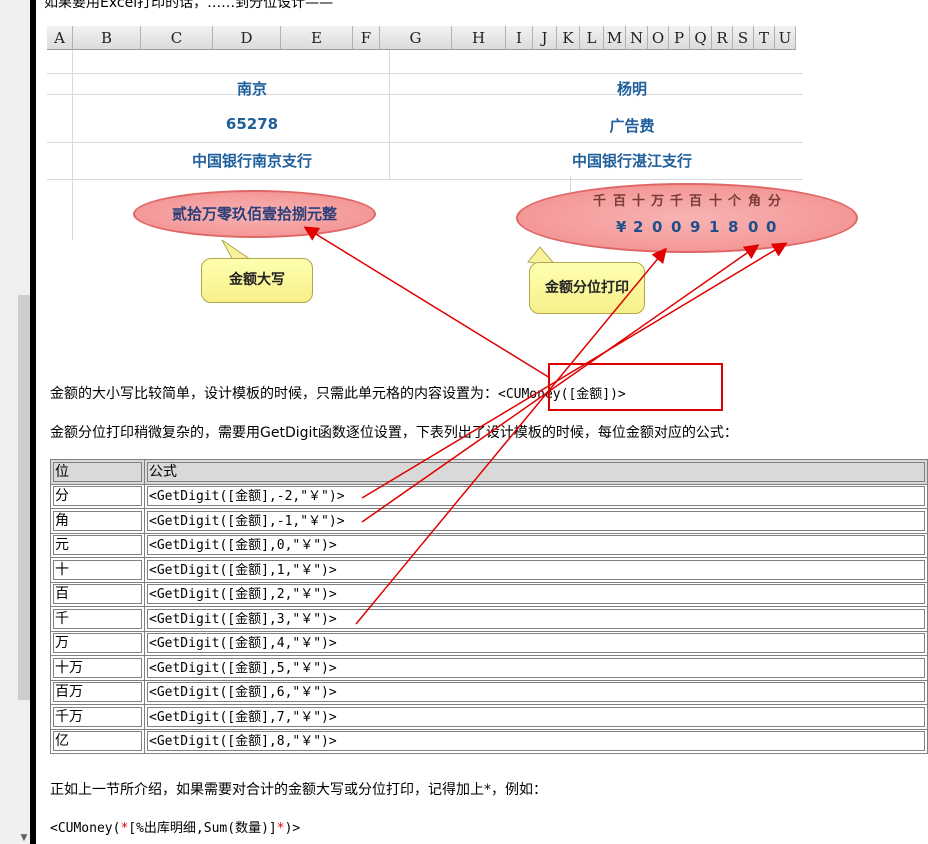  Describe the element at coordinates (631, 161) in the screenshot. I see `cell-bank-right: 中国银行湛江支行` at that location.